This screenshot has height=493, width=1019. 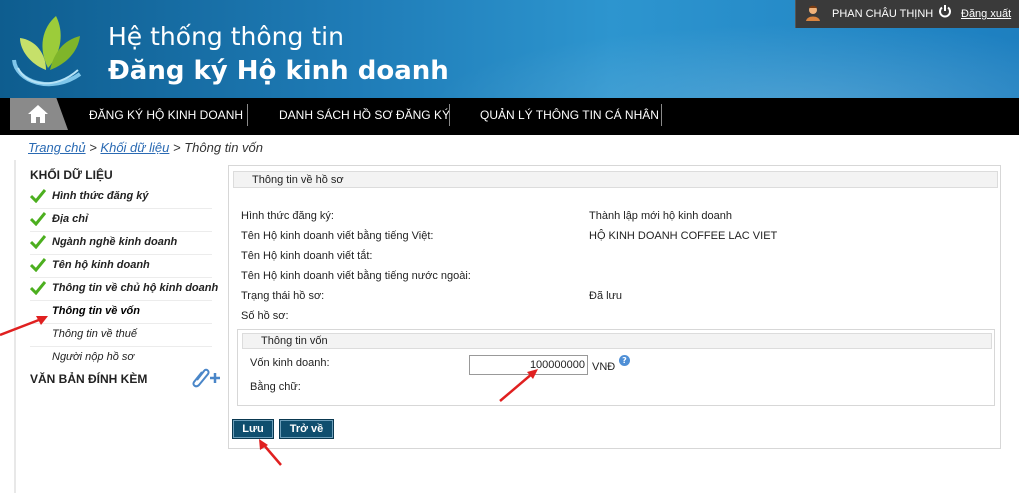 I want to click on nav-home-button, so click(x=39, y=114).